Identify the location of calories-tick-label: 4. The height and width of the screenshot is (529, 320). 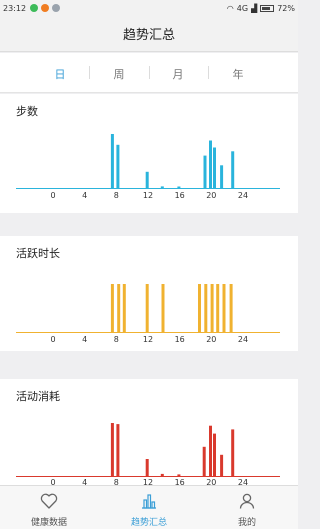
(84, 481).